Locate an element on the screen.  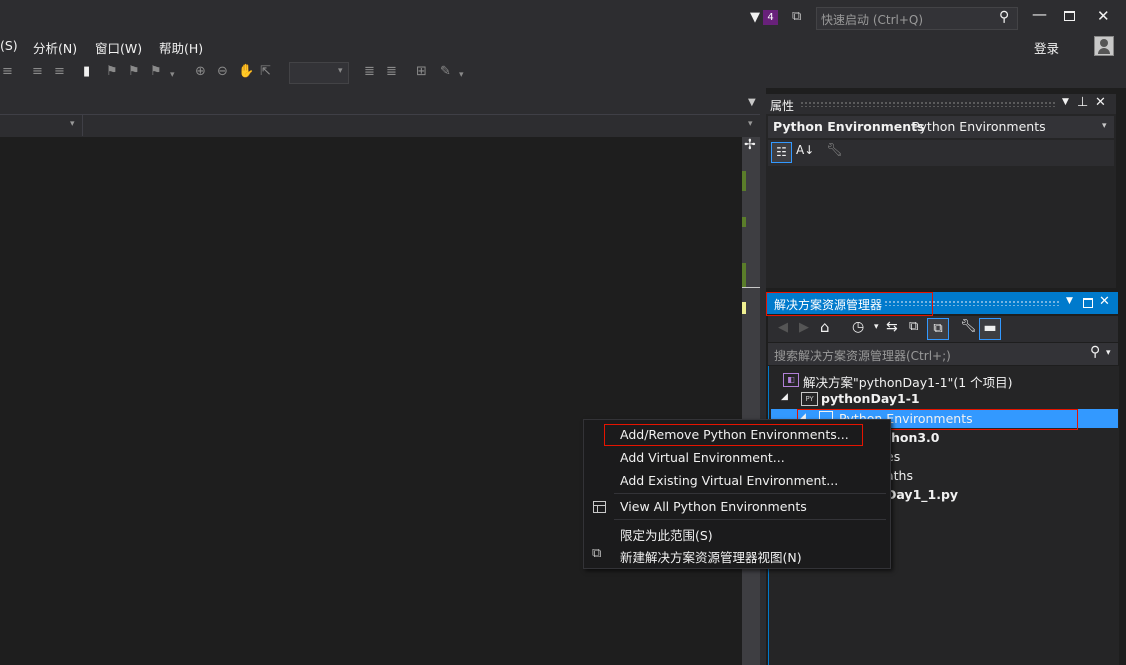
tree-item-env: thon3.0 is located at coordinates (912, 437).